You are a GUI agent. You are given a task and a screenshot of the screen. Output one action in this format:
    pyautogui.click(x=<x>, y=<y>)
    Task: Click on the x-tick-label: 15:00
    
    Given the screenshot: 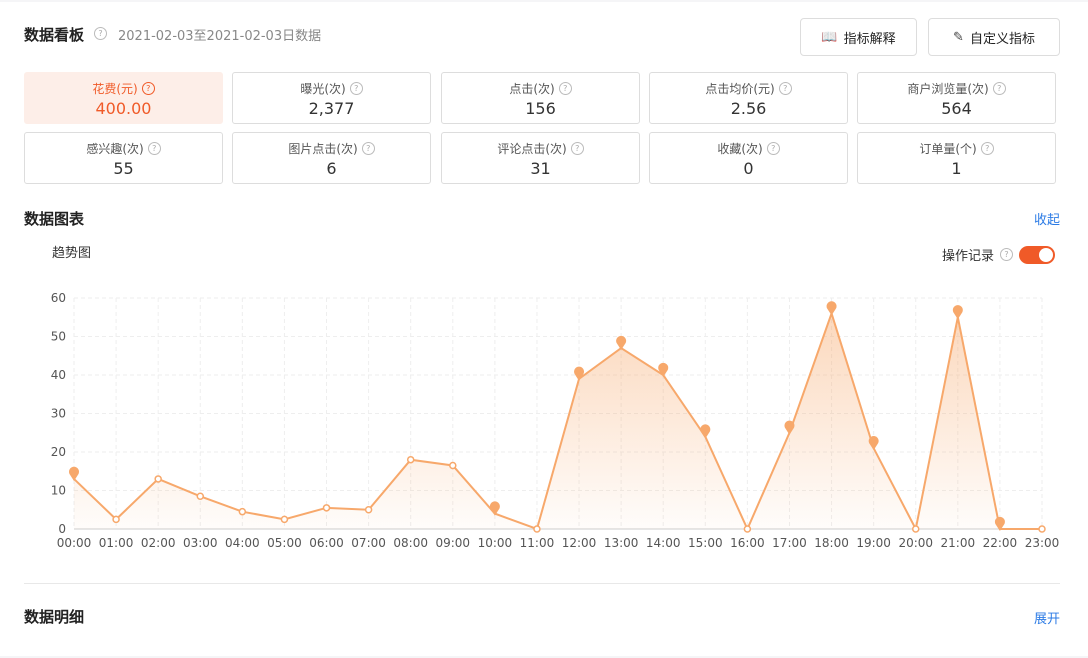 What is the action you would take?
    pyautogui.click(x=705, y=543)
    